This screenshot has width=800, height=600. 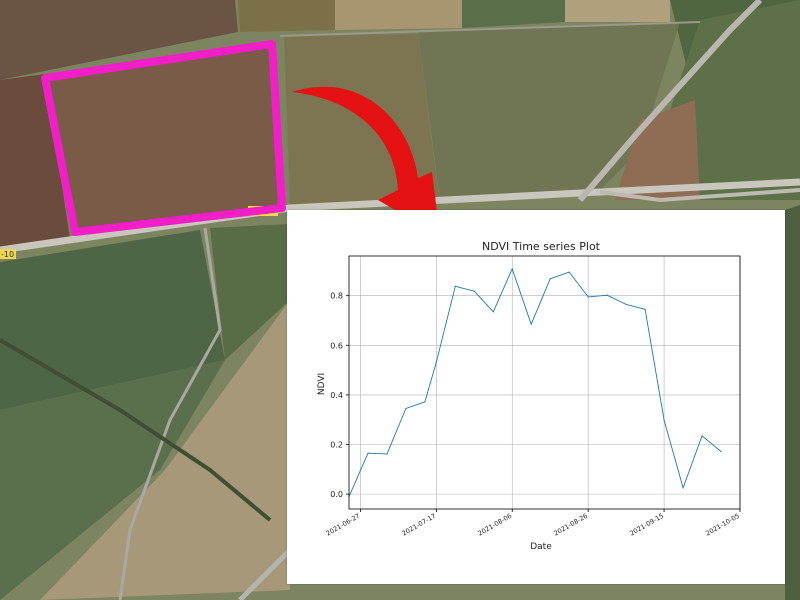 I want to click on x-tick-label: 2021-08-26, so click(x=570, y=525).